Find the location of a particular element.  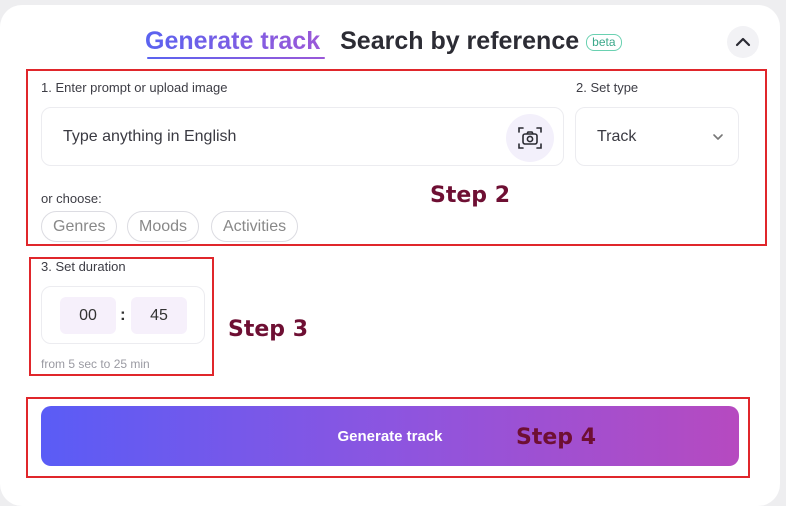

chevron-up-icon is located at coordinates (743, 42).